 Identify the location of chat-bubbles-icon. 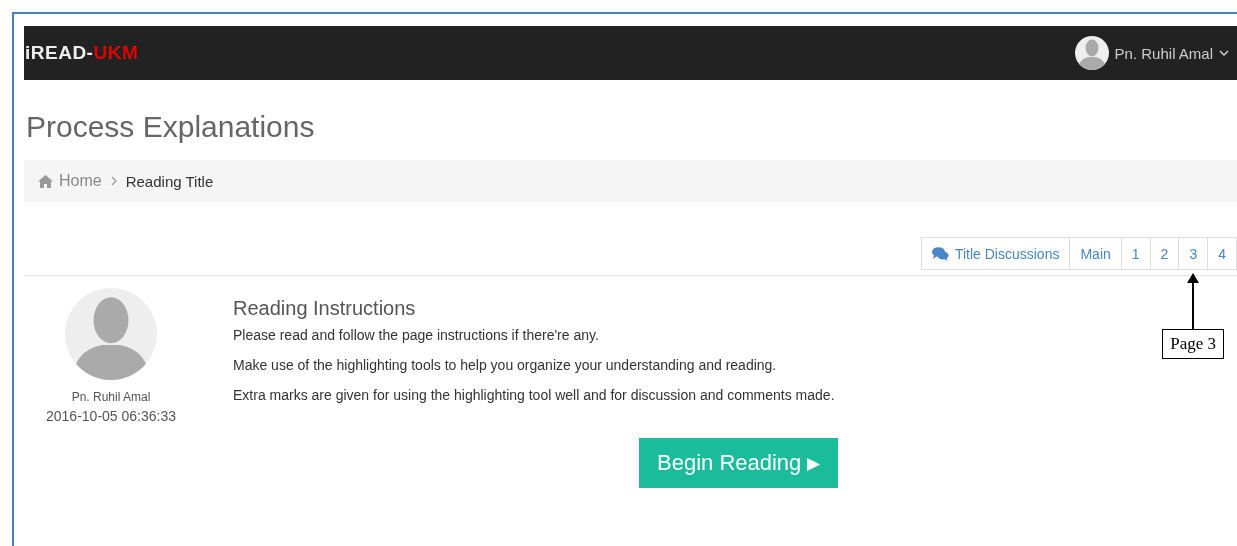
(940, 253).